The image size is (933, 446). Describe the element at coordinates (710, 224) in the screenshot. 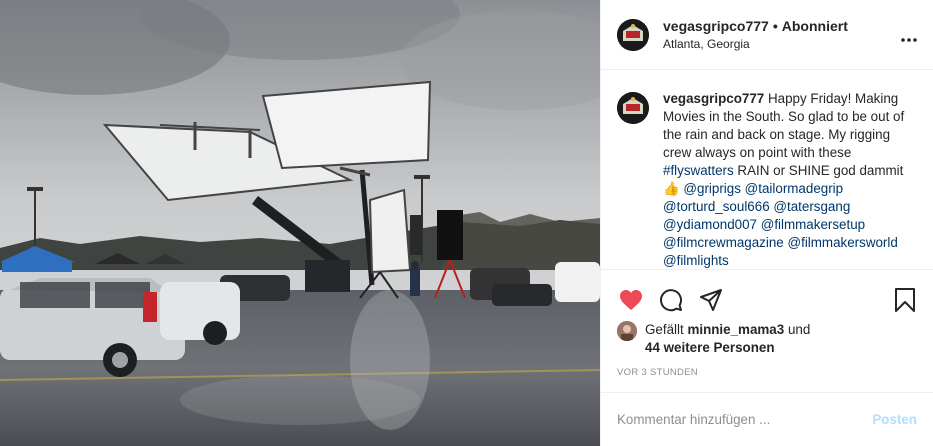

I see `mention-link: @ydiamond007` at that location.